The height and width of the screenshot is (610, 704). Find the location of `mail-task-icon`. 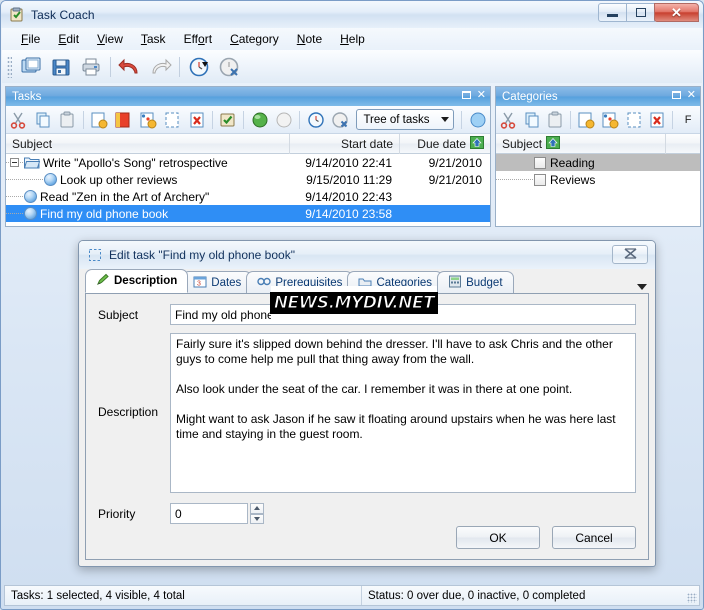

mail-task-icon is located at coordinates (228, 120).